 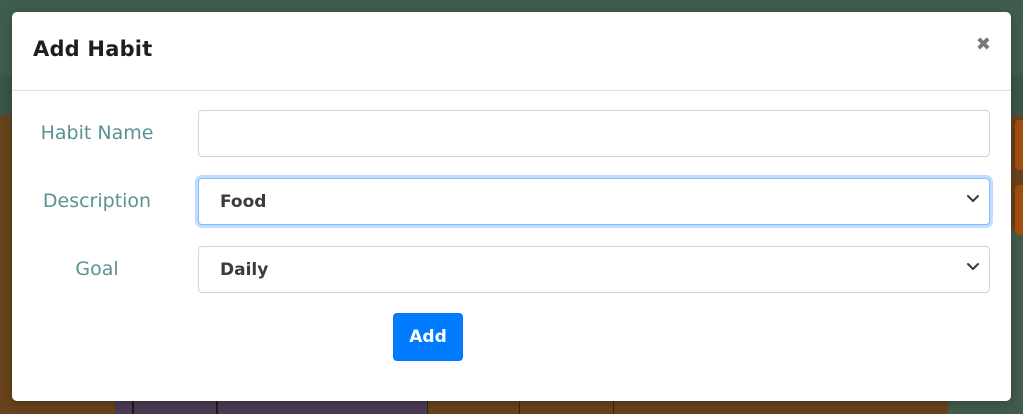 What do you see at coordinates (983, 45) in the screenshot?
I see `close-icon: ✖` at bounding box center [983, 45].